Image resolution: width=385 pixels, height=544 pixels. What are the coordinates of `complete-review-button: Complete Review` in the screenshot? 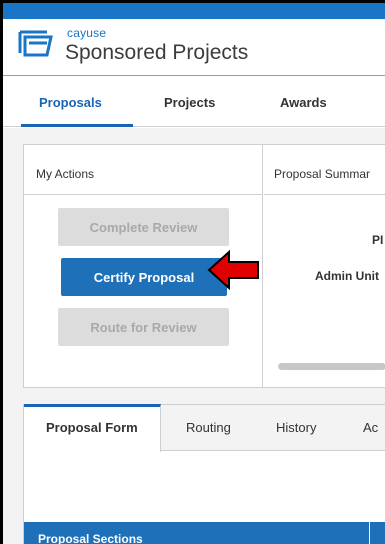 It's located at (143, 227).